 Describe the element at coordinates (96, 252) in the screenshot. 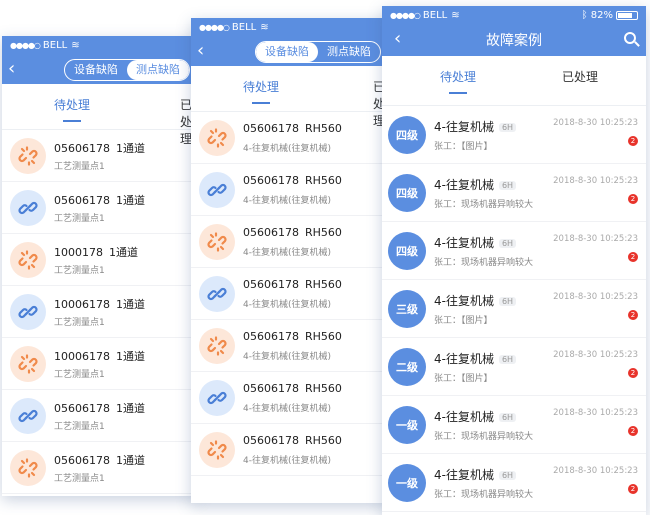

I see `item-title: 1000178 1通道` at that location.